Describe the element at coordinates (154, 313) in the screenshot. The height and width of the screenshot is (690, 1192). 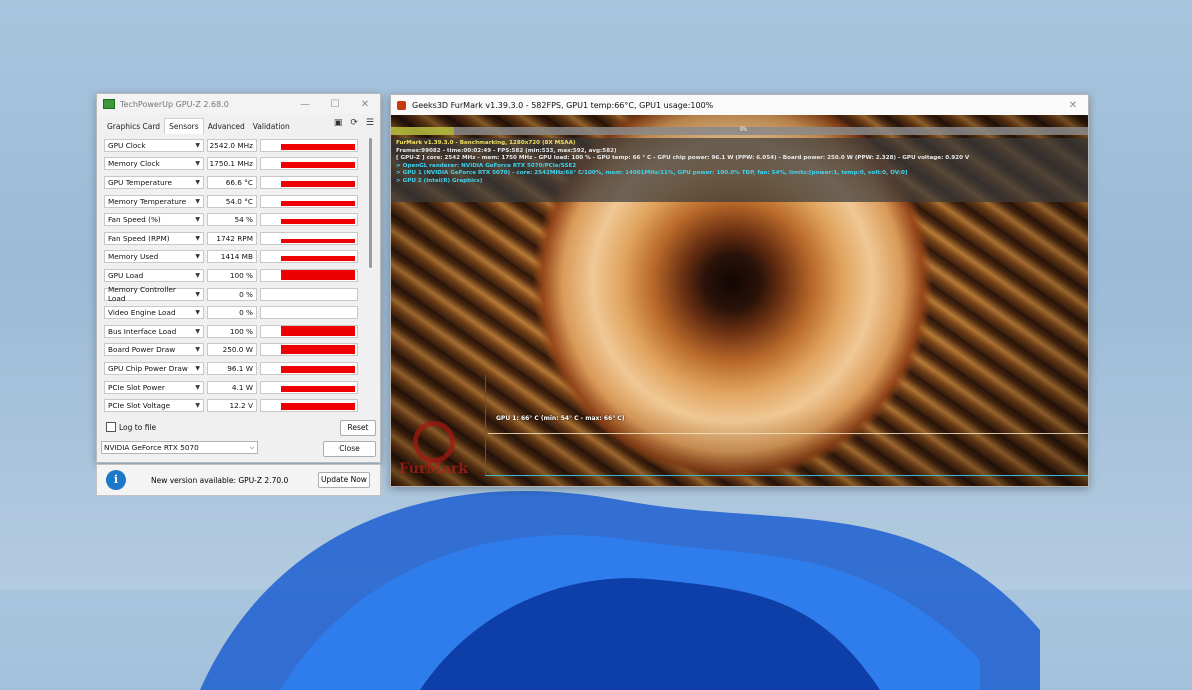
I see `sensor-name-select: Video Engine Load ▼` at that location.